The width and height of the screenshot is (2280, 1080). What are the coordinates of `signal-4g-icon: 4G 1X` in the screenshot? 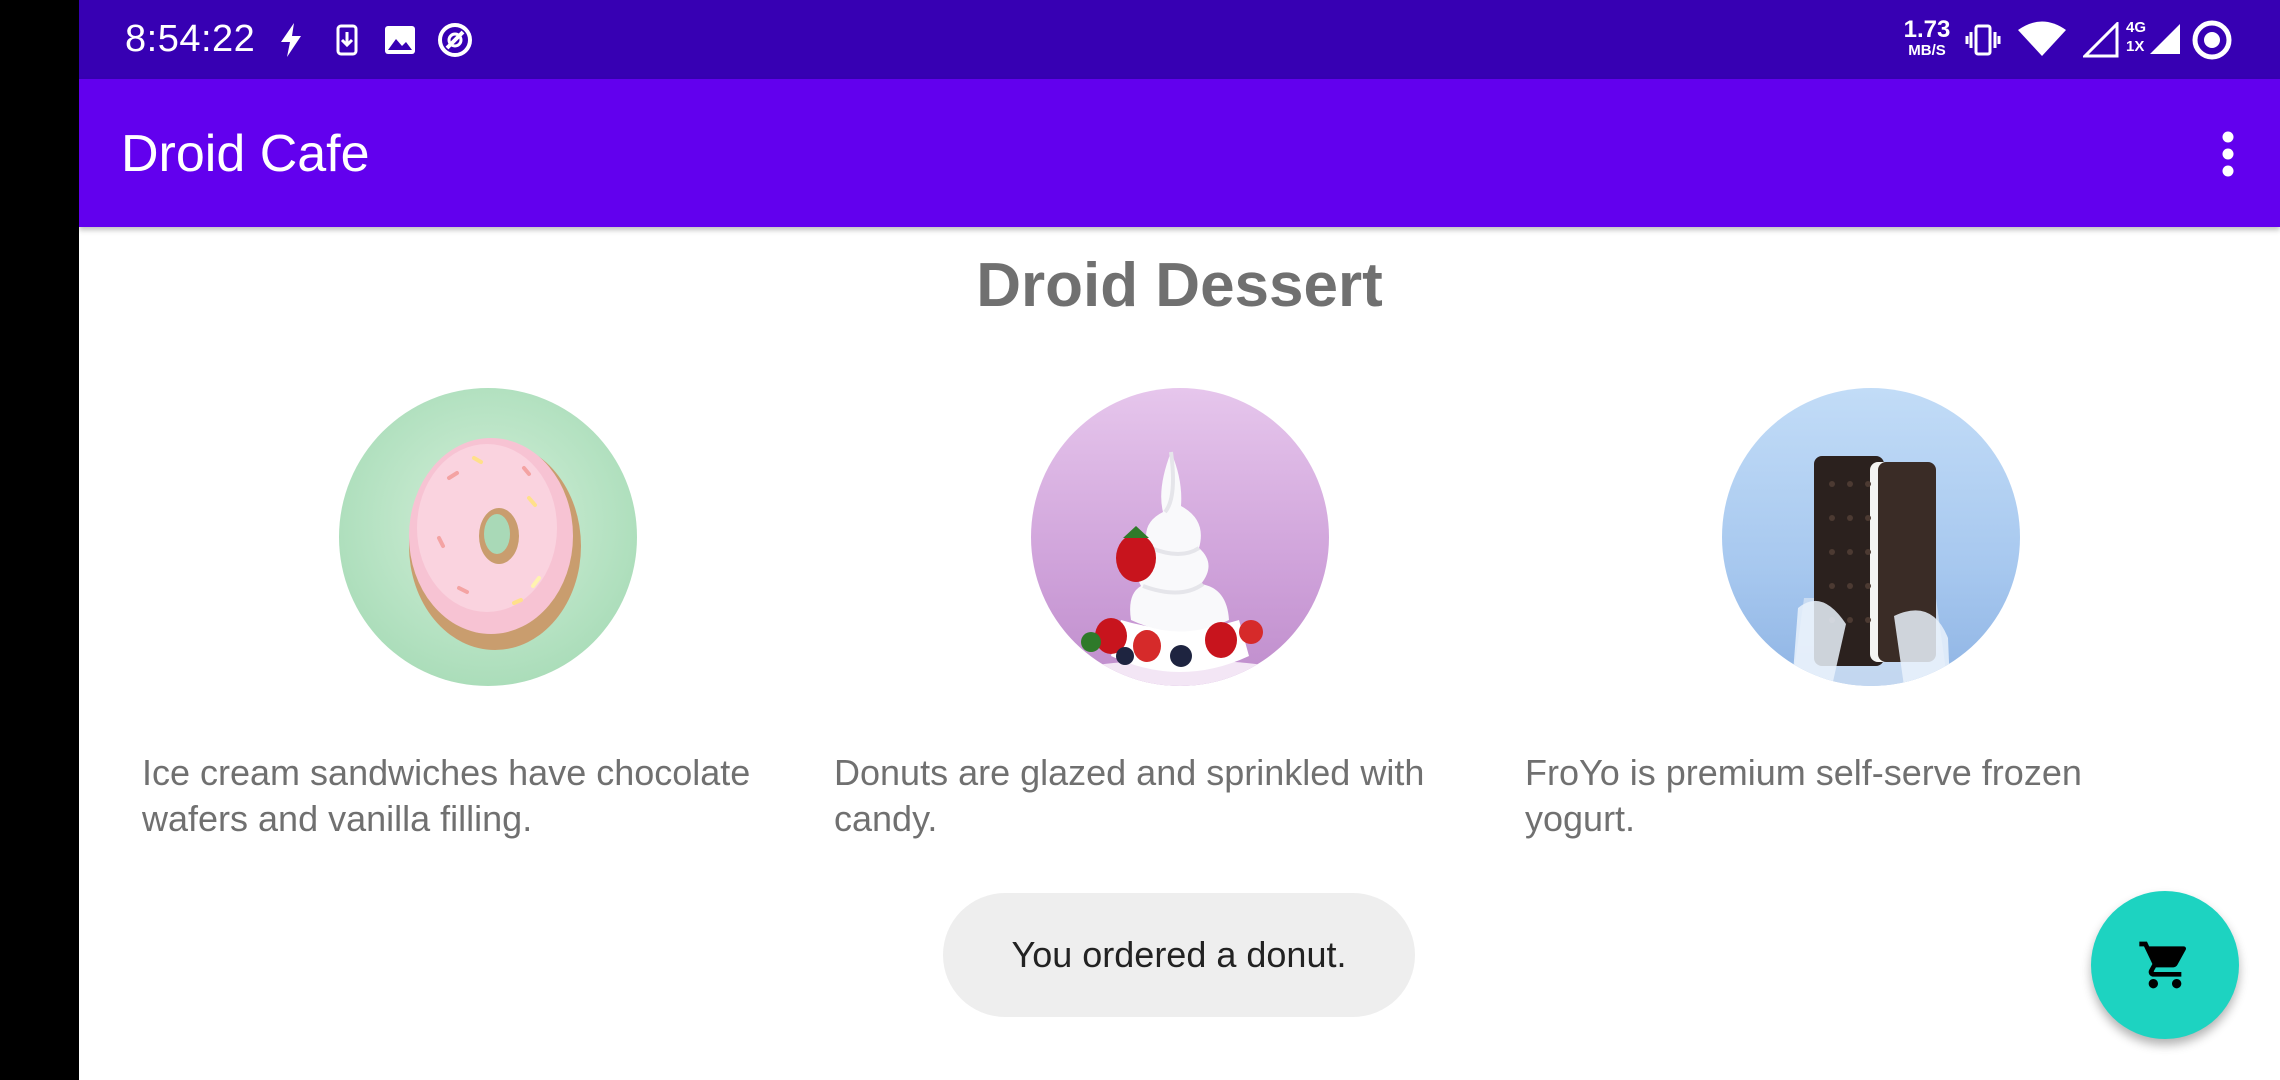 It's located at (2154, 40).